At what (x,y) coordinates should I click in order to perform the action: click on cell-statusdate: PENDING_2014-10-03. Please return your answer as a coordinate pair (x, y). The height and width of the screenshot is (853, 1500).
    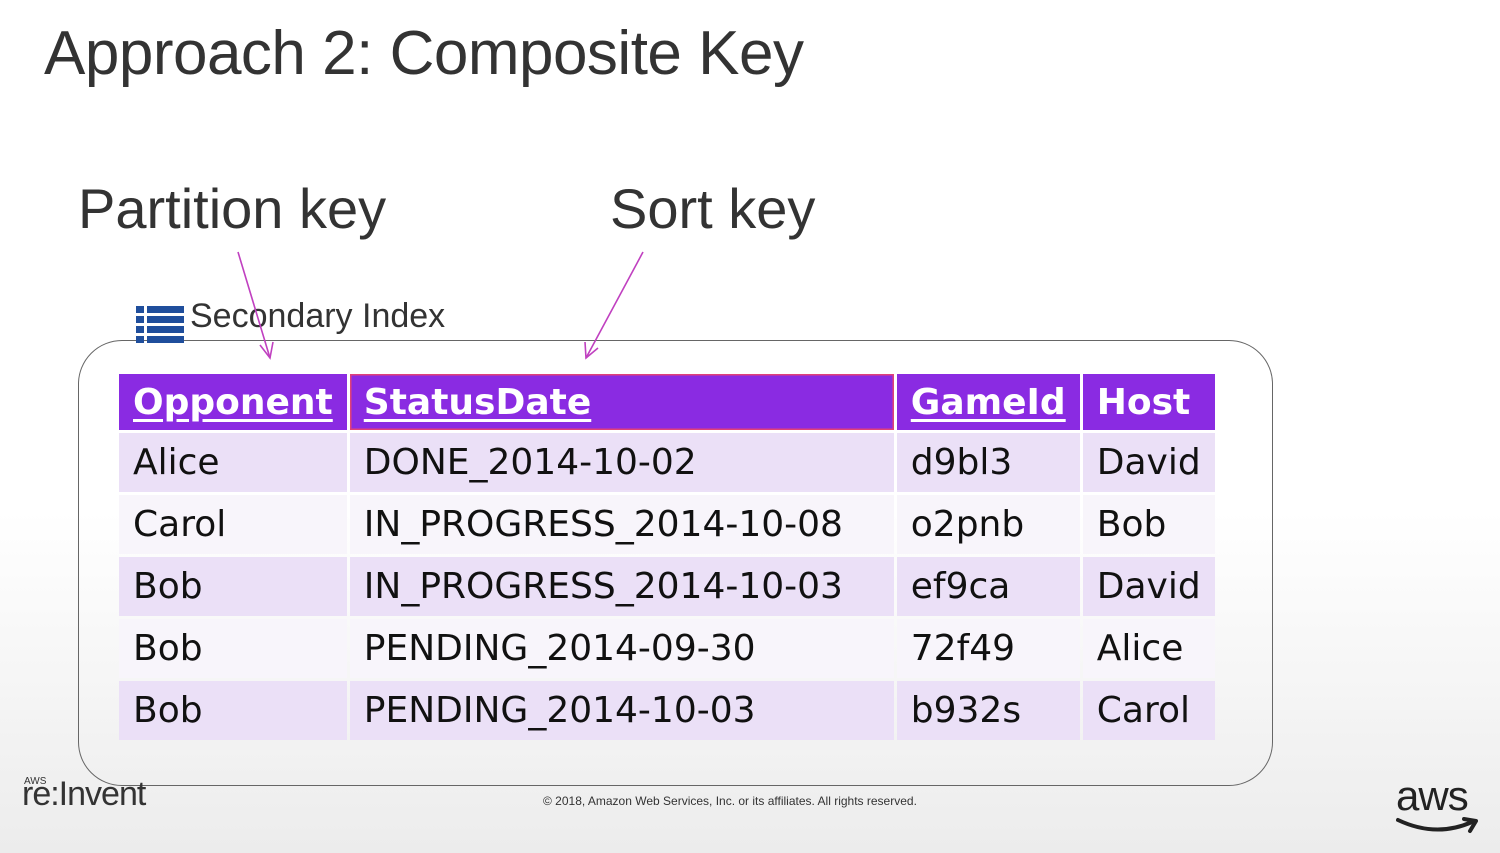
    Looking at the image, I should click on (621, 710).